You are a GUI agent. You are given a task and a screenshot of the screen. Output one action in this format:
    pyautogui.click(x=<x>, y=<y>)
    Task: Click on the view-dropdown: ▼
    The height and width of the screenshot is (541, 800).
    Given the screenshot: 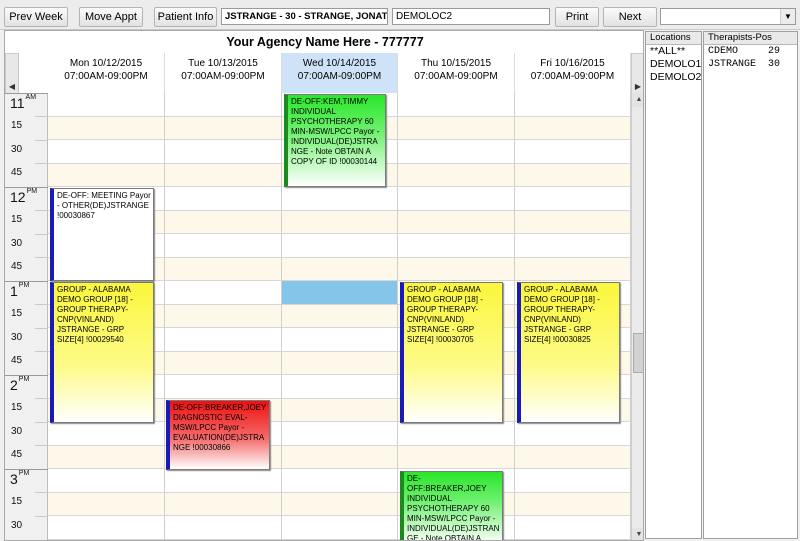 What is the action you would take?
    pyautogui.click(x=728, y=16)
    